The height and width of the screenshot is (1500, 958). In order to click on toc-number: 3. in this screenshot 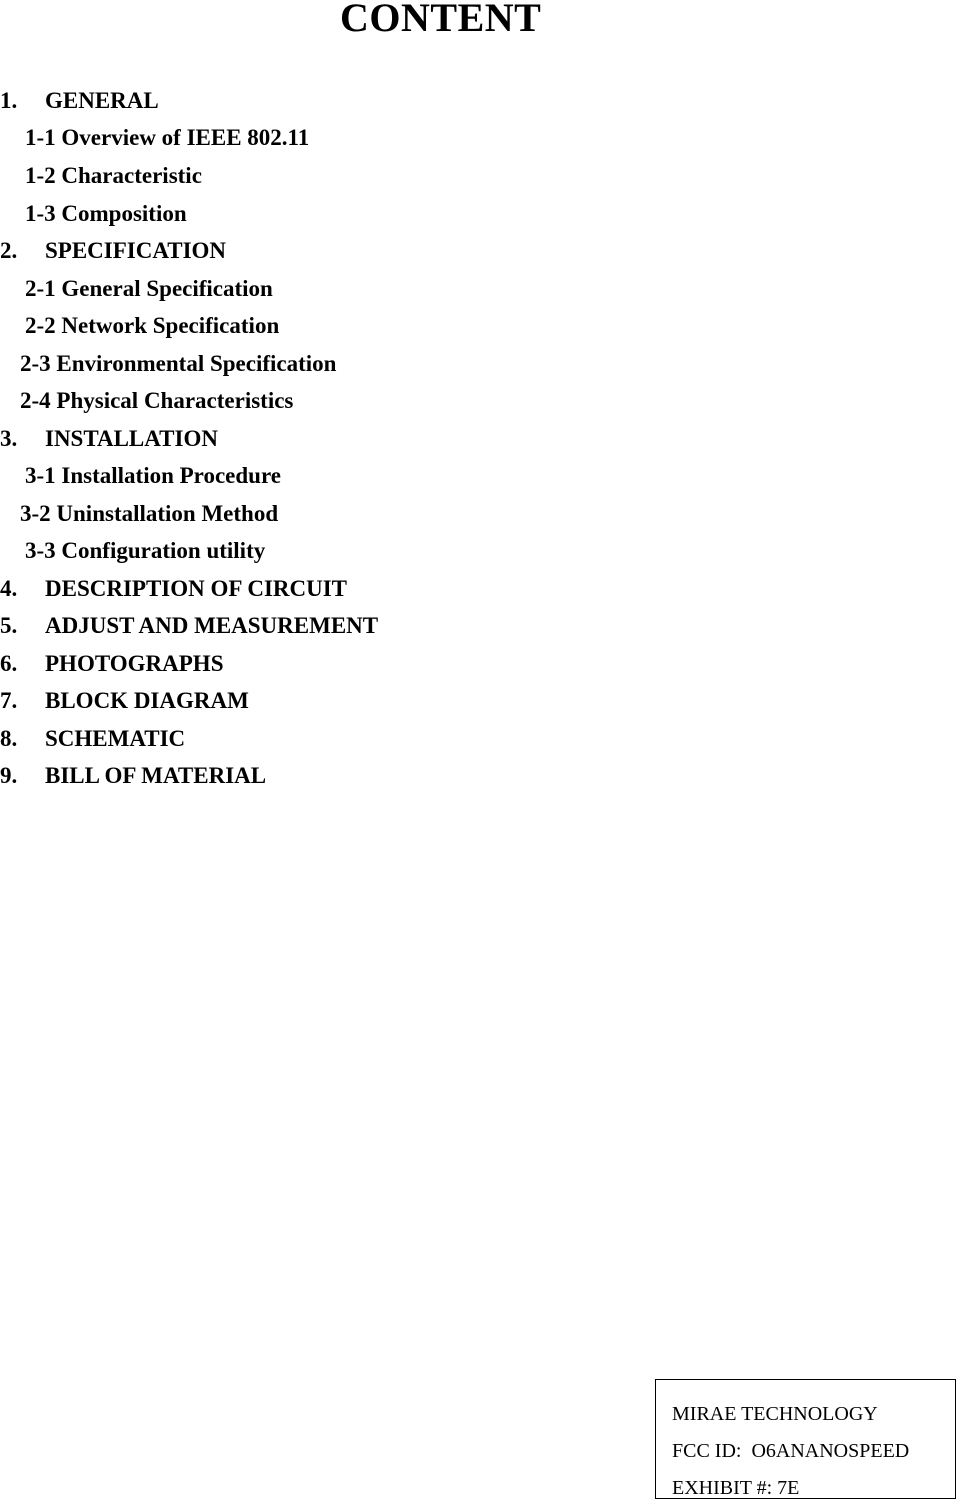, I will do `click(9, 438)`.